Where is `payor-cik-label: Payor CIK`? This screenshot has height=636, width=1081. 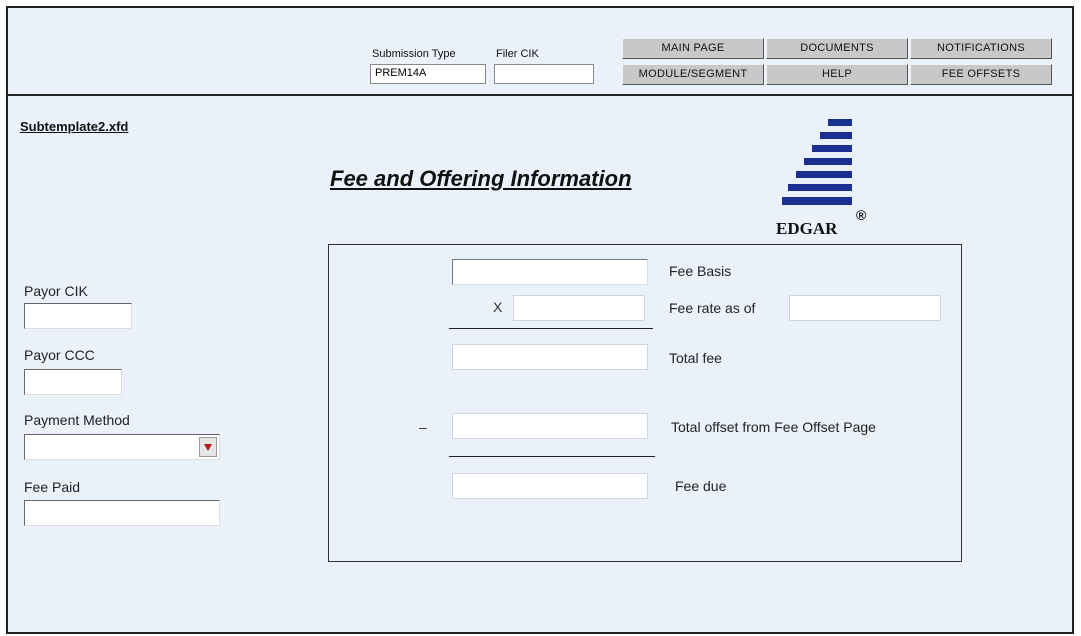
payor-cik-label: Payor CIK is located at coordinates (56, 291).